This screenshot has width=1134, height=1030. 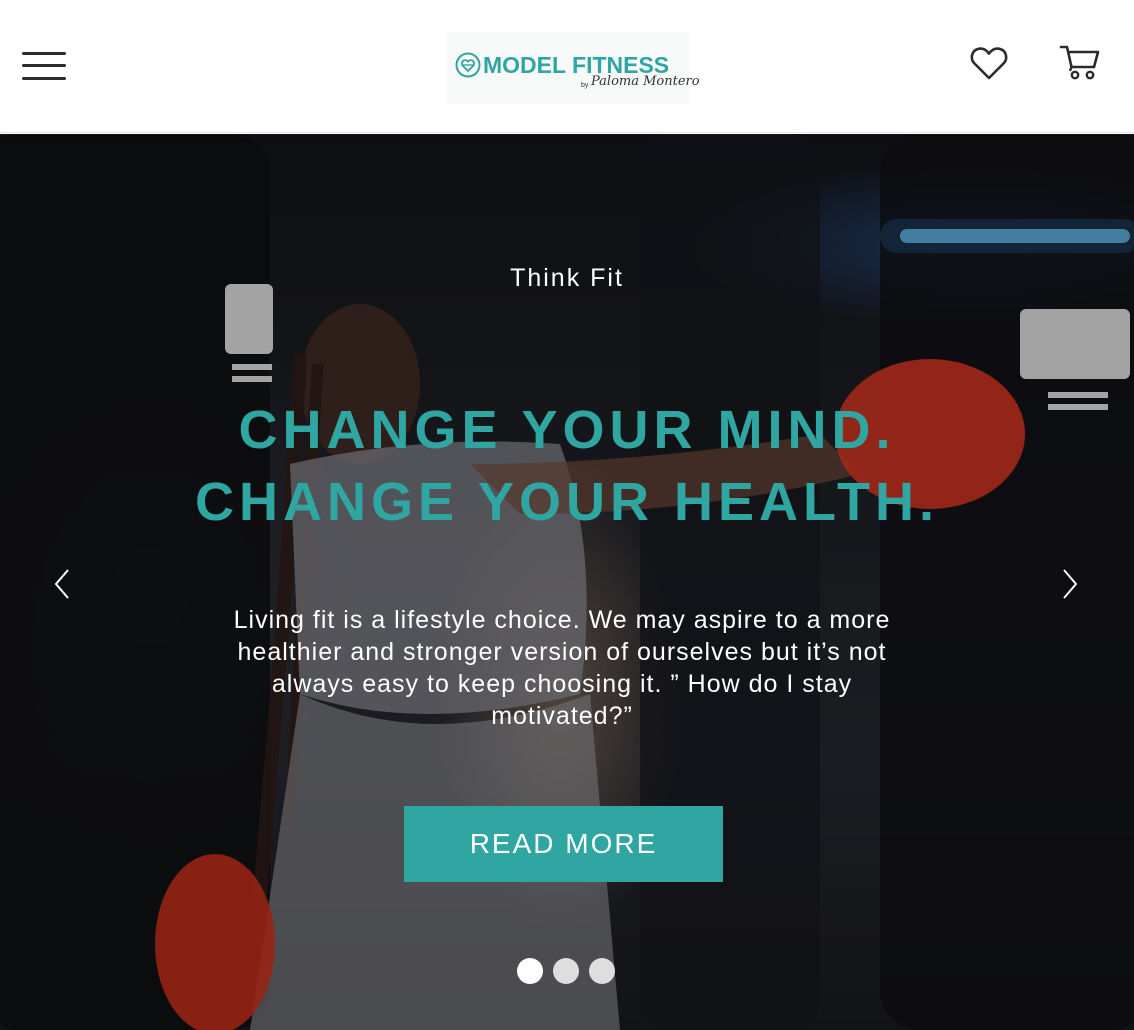 What do you see at coordinates (567, 430) in the screenshot?
I see `headline-line-1: CHANGE YOUR MIND.` at bounding box center [567, 430].